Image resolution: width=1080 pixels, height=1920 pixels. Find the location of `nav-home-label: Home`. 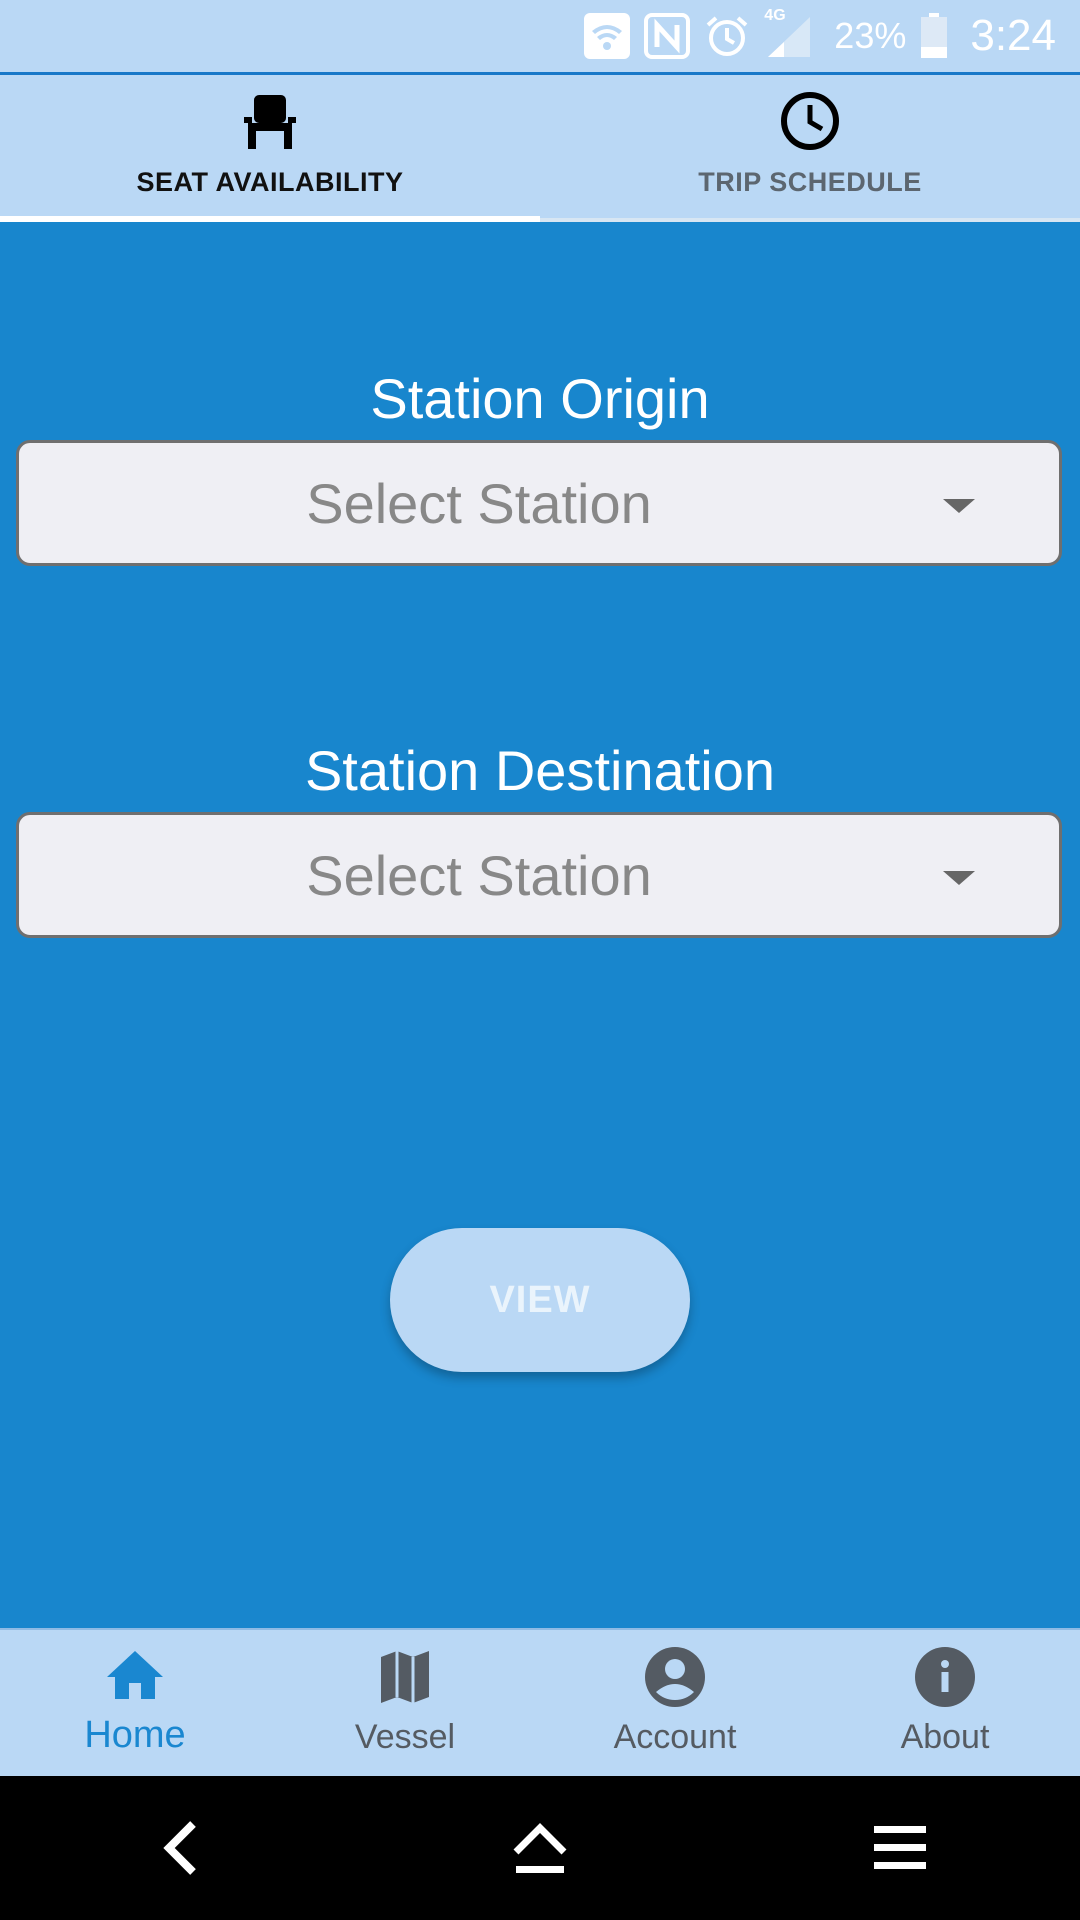

nav-home-label: Home is located at coordinates (135, 1735).